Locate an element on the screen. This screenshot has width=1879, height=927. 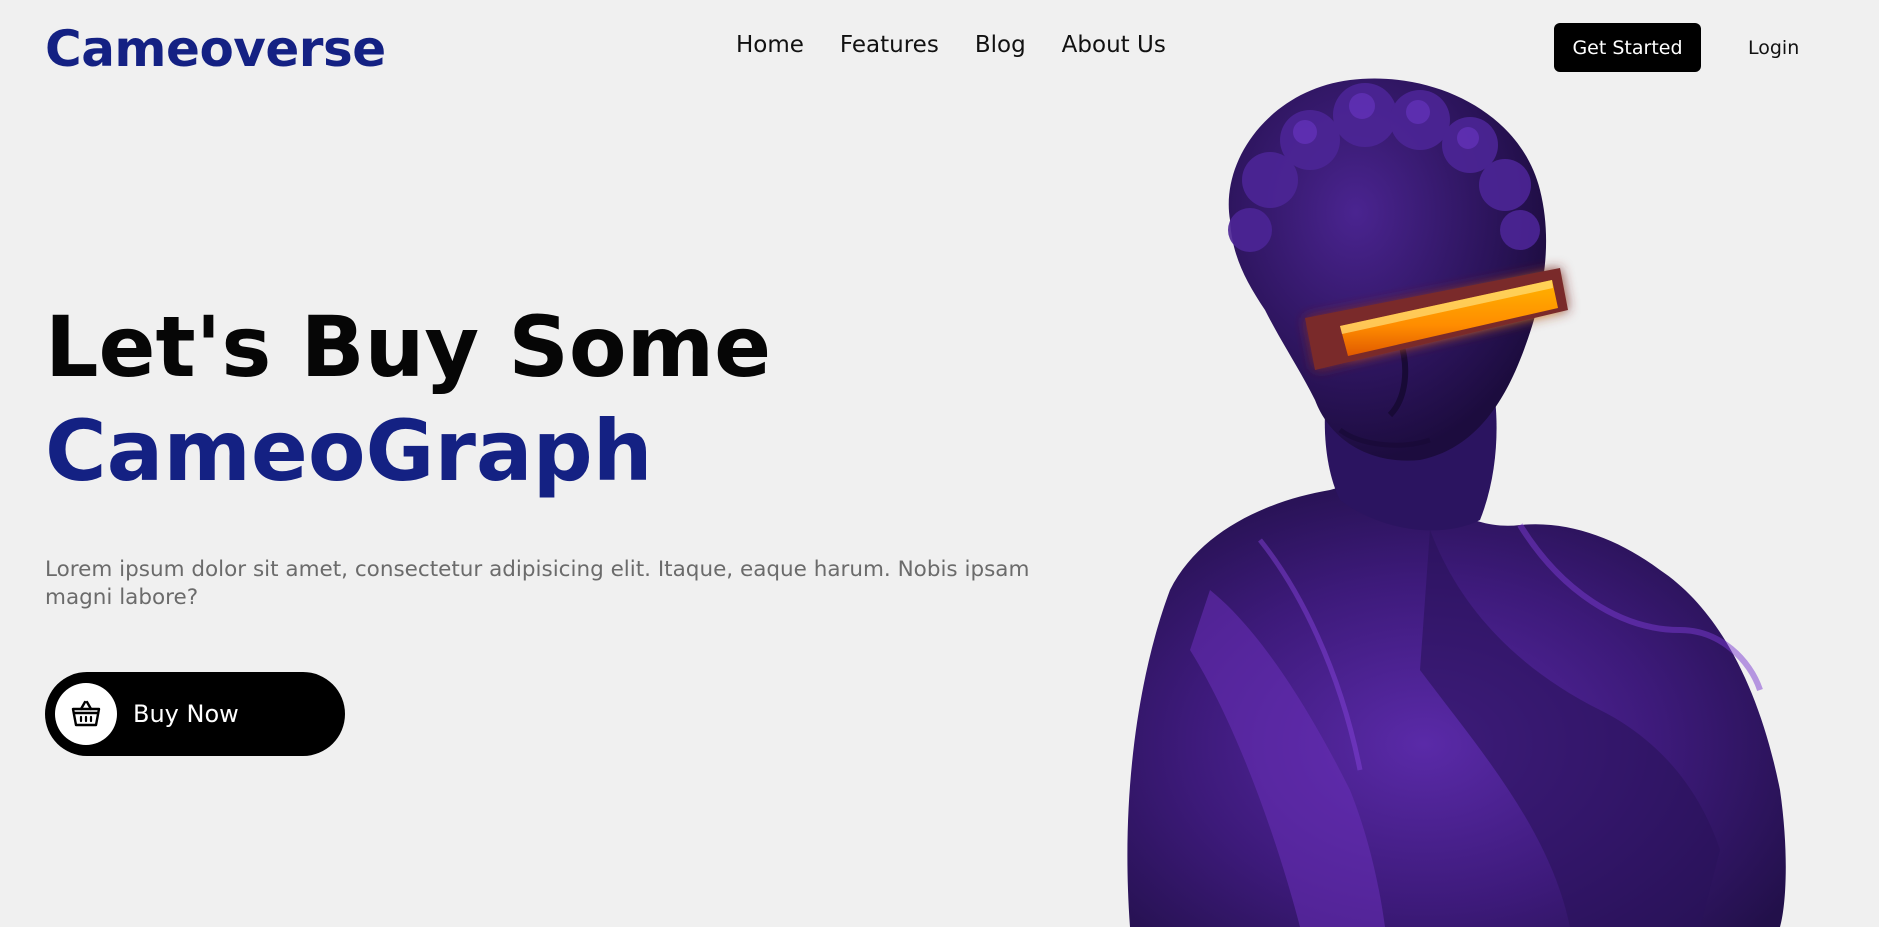
buy-now-label: Buy Now is located at coordinates (186, 714).